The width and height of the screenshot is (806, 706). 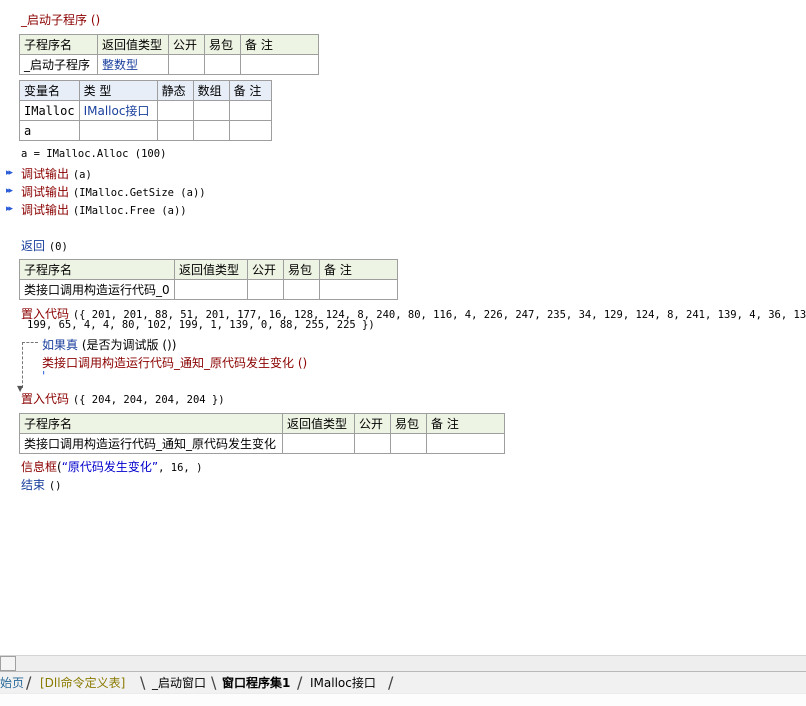 What do you see at coordinates (93, 154) in the screenshot?
I see `code-line-alloc: a = IMalloc.Alloc (100)` at bounding box center [93, 154].